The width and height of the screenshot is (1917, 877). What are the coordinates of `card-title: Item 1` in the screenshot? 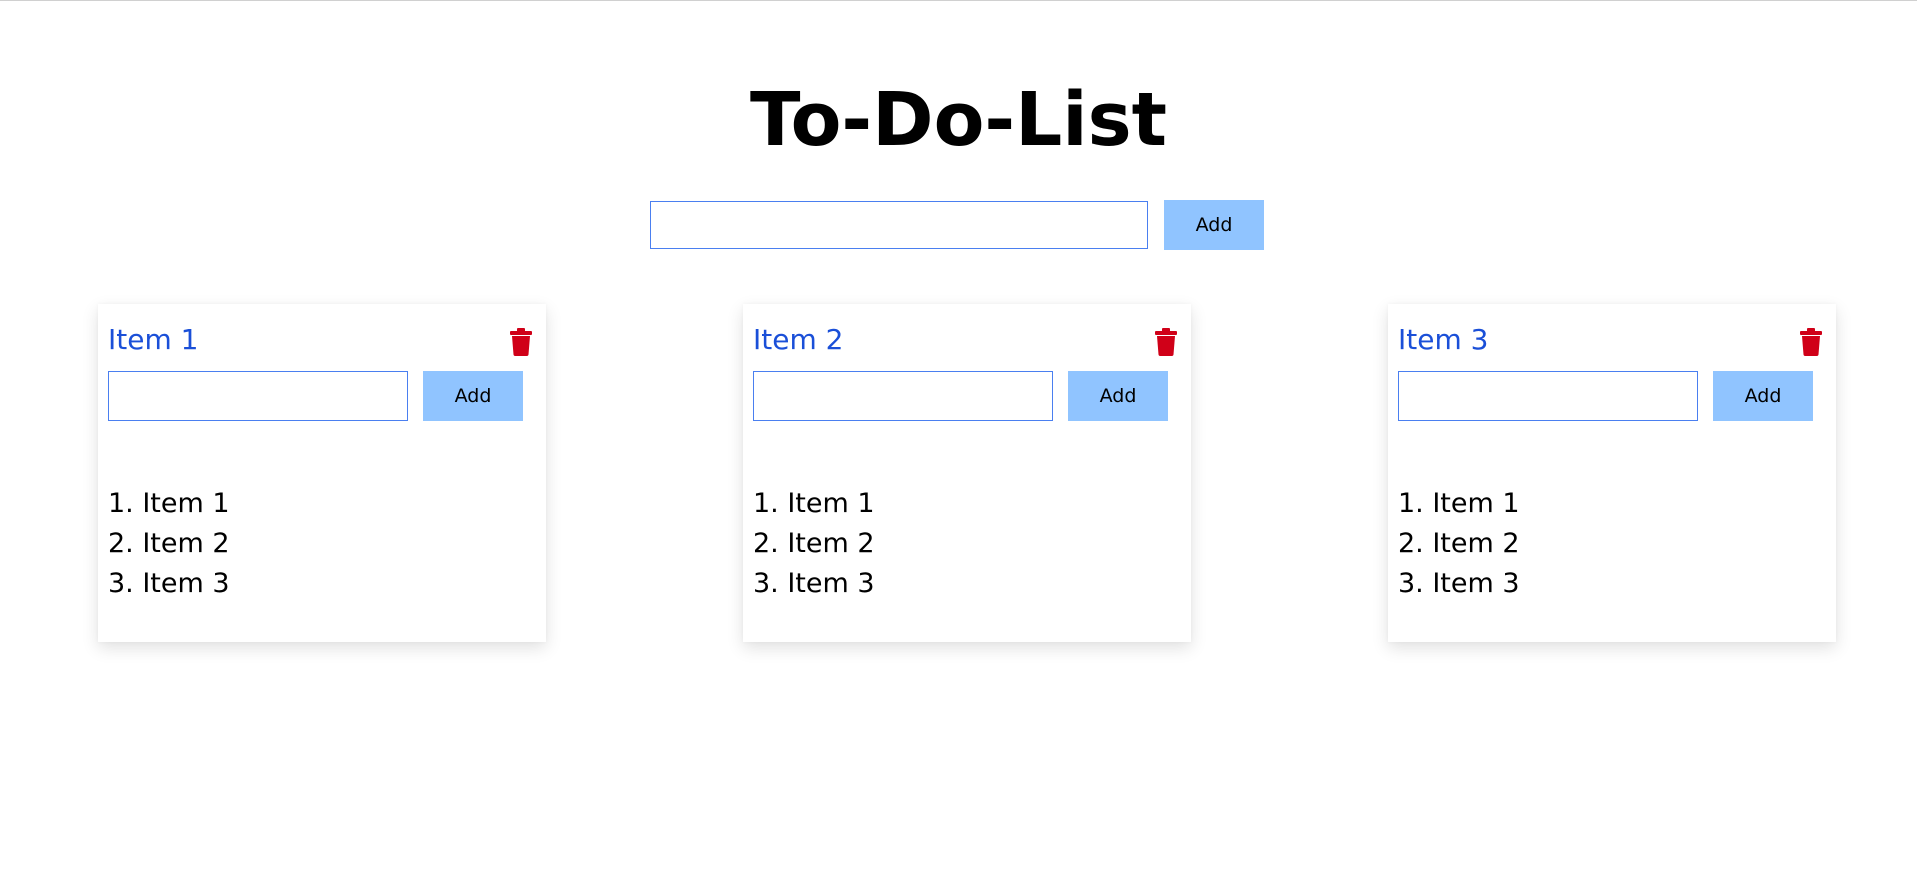 It's located at (153, 339).